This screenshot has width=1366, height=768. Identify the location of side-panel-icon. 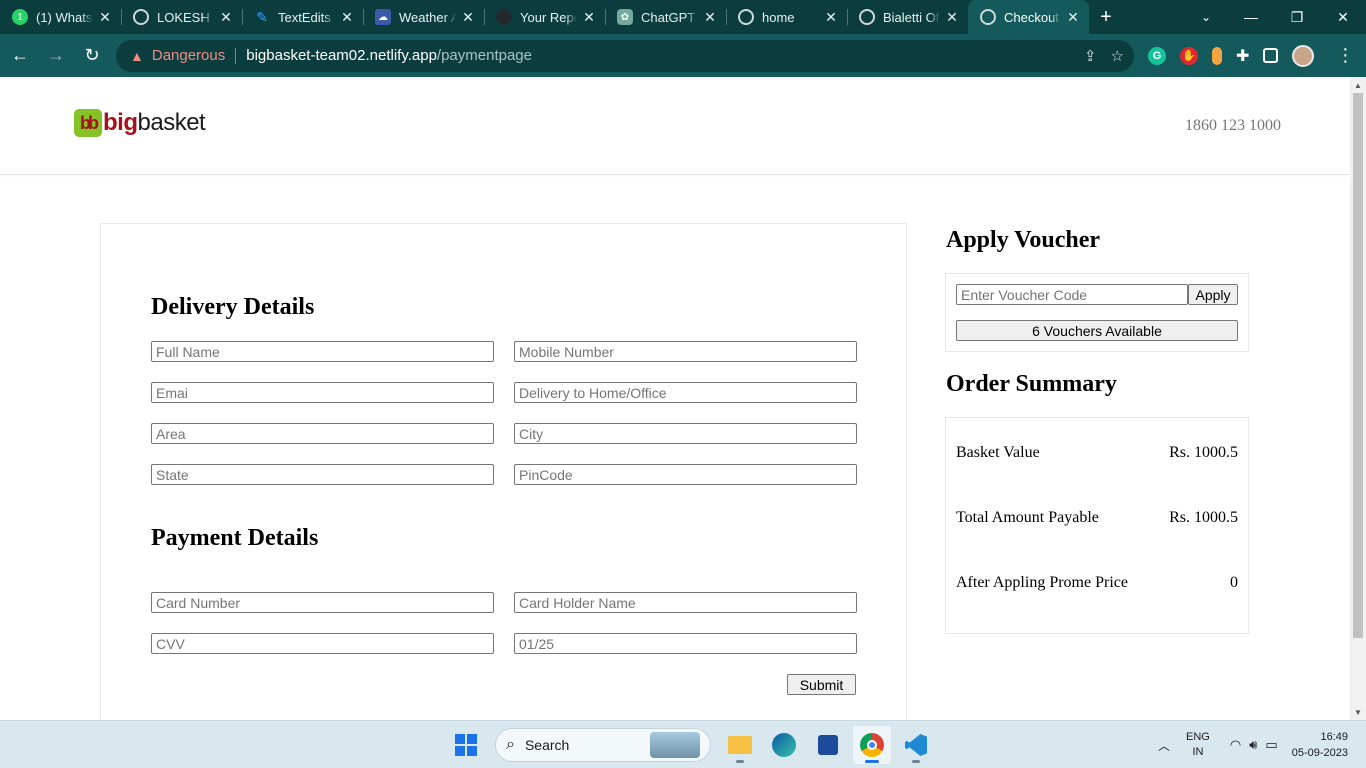
(1271, 55).